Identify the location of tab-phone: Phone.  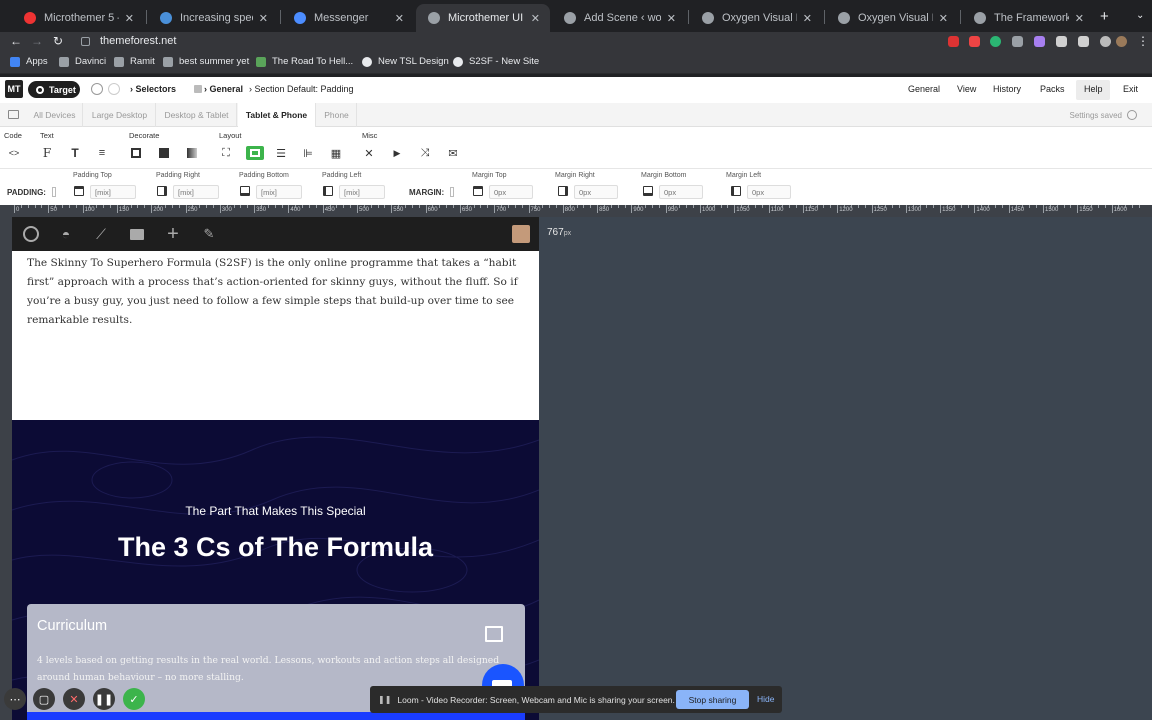
(337, 115).